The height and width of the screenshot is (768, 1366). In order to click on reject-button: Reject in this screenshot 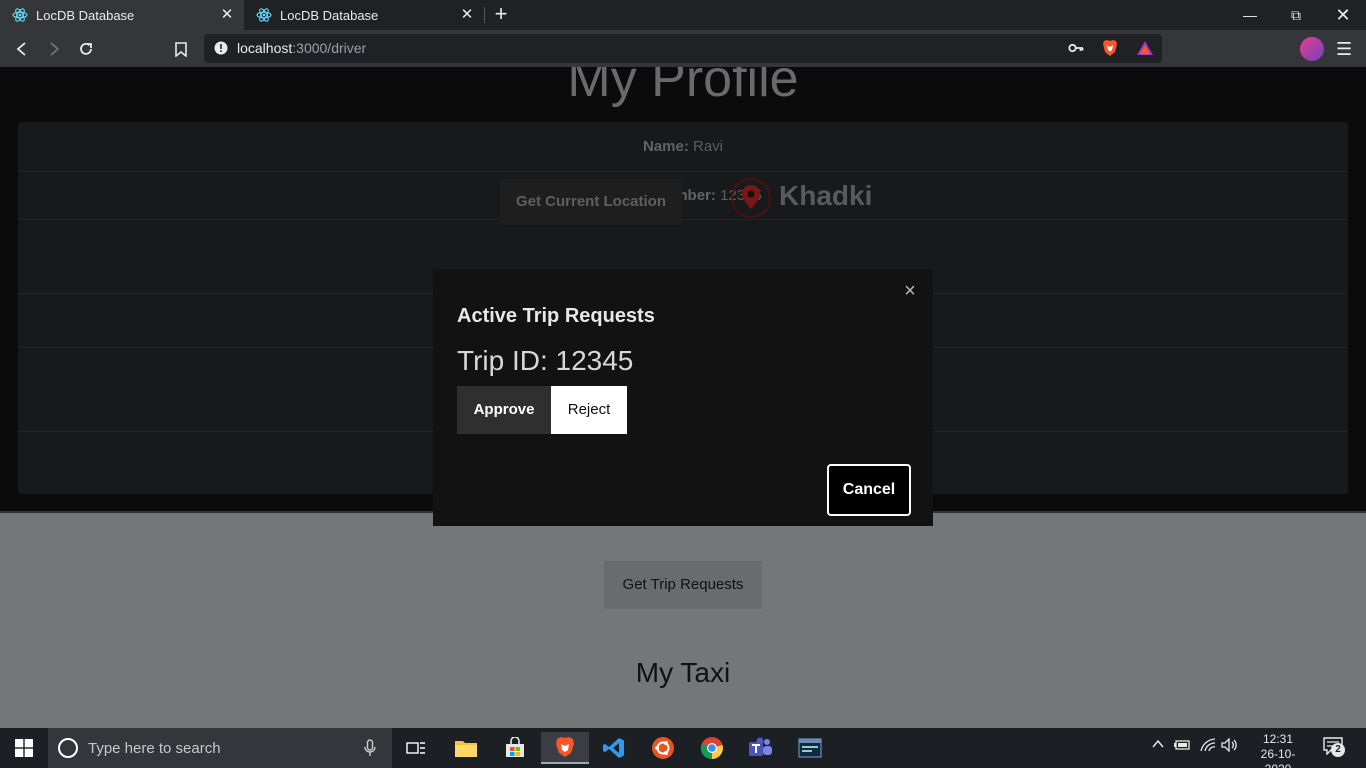, I will do `click(589, 410)`.